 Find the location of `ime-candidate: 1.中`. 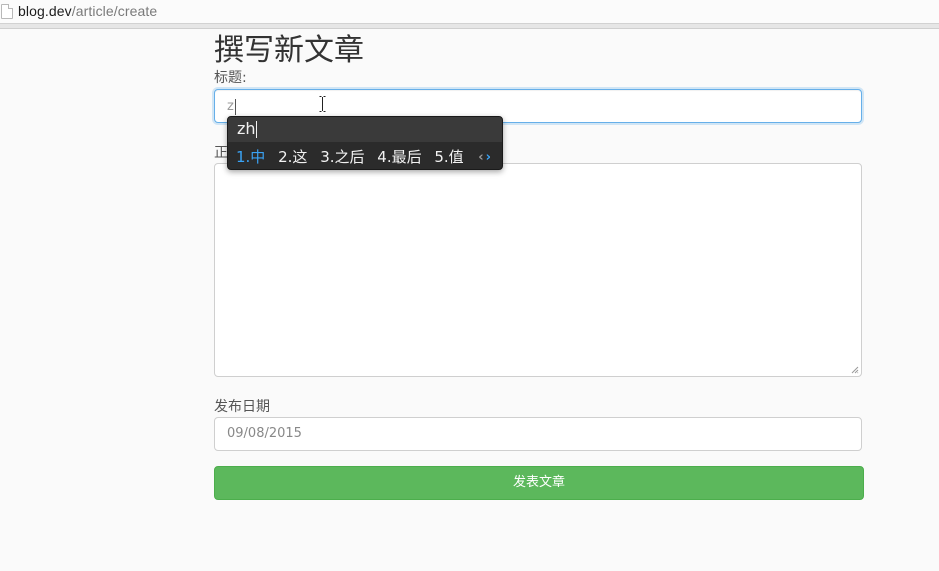

ime-candidate: 1.中 is located at coordinates (250, 157).